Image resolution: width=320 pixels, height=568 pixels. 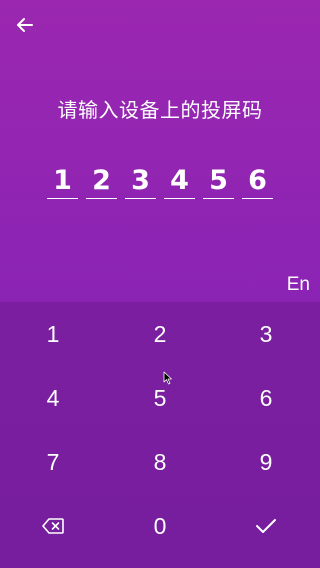 I want to click on delete-button, so click(x=53, y=526).